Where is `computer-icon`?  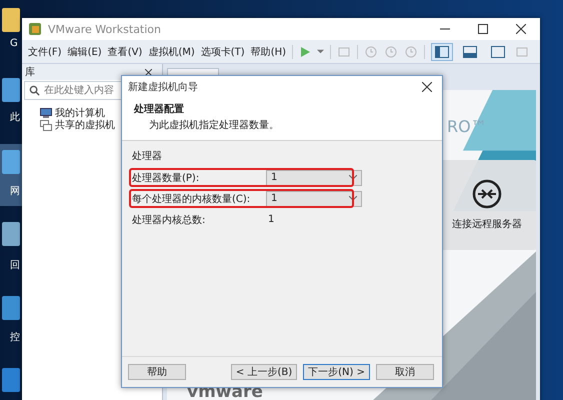 computer-icon is located at coordinates (46, 113).